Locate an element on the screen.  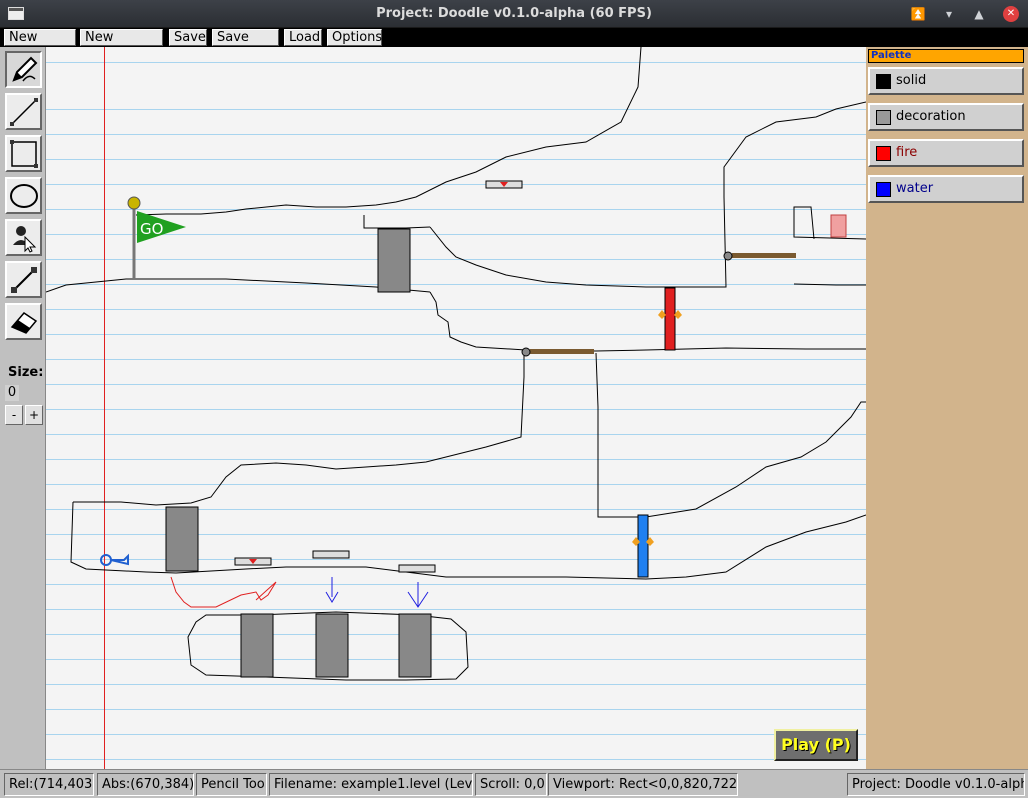
save-button: Save is located at coordinates (188, 37).